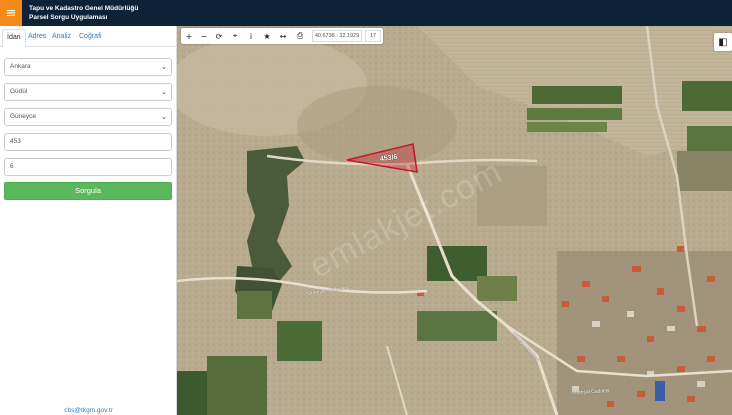 Image resolution: width=732 pixels, height=415 pixels. Describe the element at coordinates (68, 17) in the screenshot. I see `app-title-line2: Parsel Sorgu Uygulaması` at that location.